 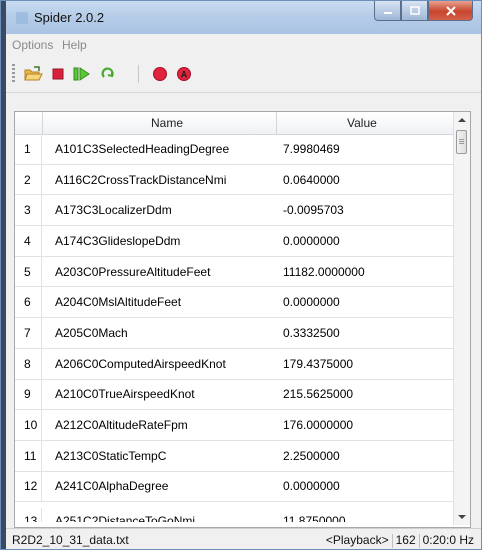 I want to click on row-number: 5, so click(x=28, y=271).